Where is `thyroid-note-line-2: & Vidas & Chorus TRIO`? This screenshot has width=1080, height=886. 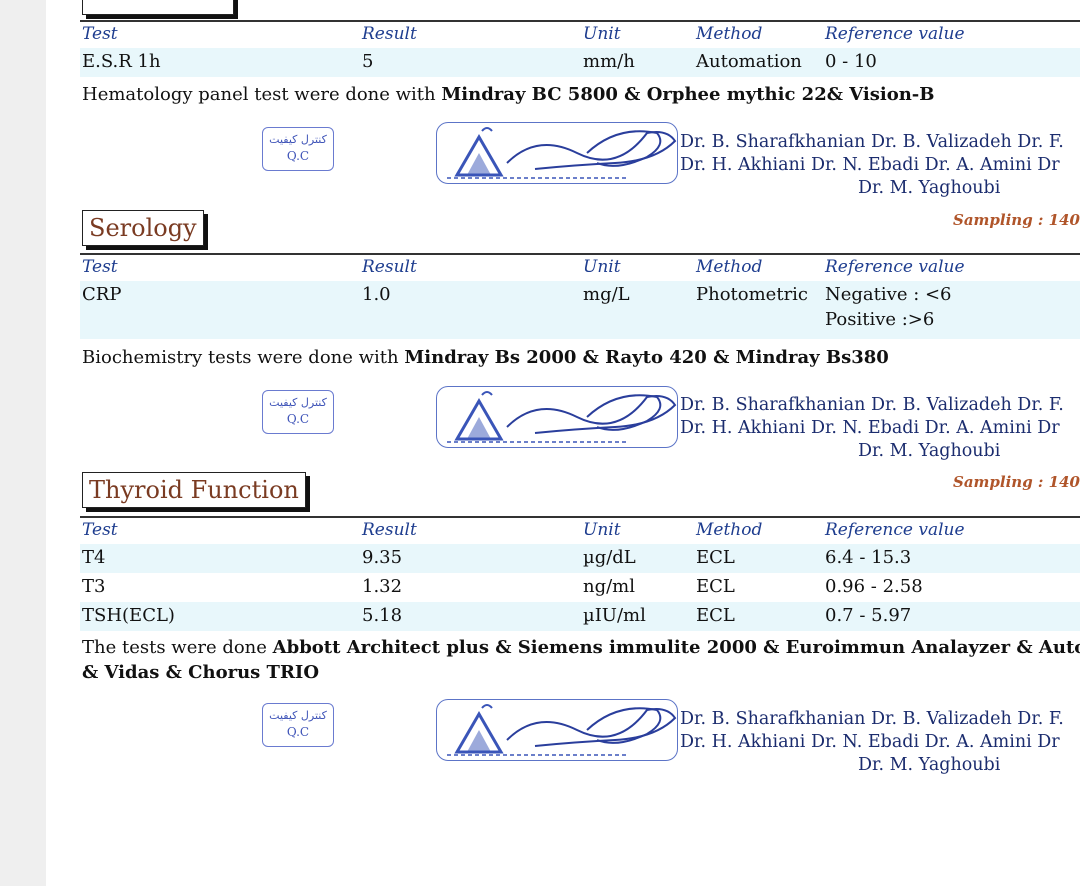
thyroid-note-line-2: & Vidas & Chorus TRIO is located at coordinates (201, 672).